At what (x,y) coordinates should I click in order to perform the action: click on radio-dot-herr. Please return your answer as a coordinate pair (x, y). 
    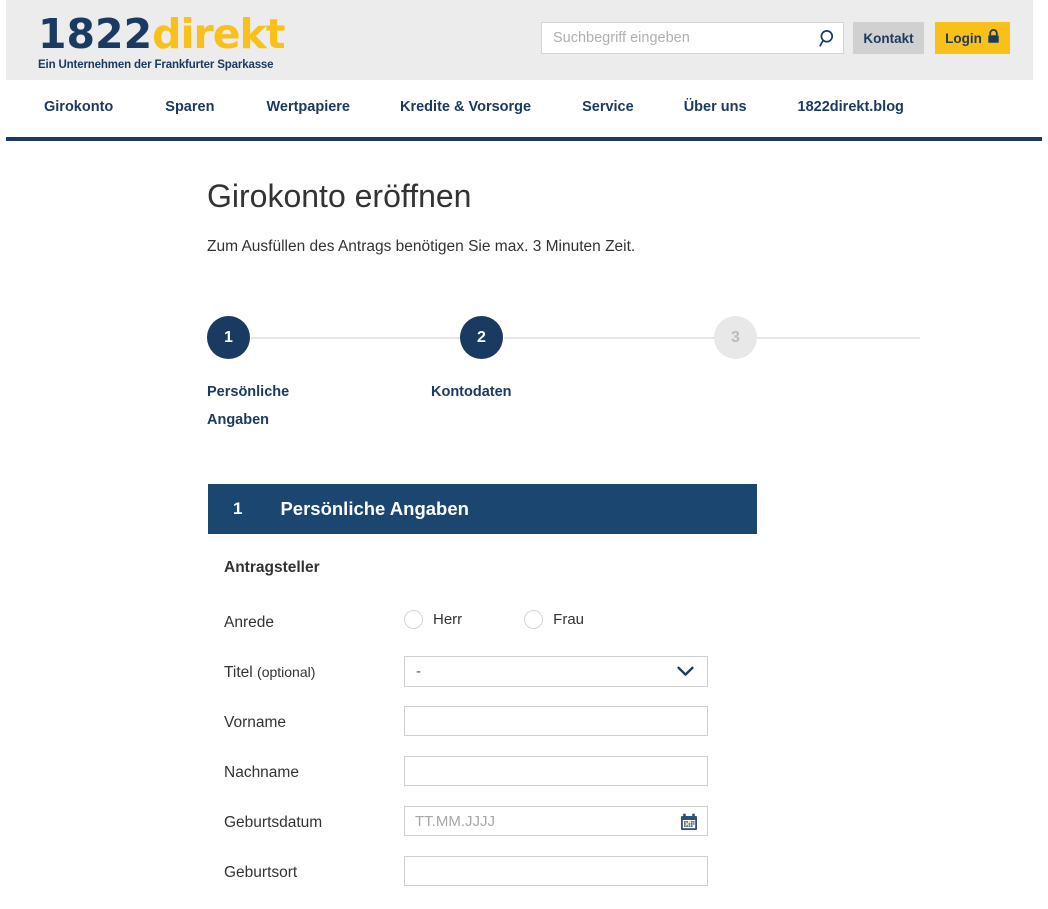
    Looking at the image, I should click on (413, 619).